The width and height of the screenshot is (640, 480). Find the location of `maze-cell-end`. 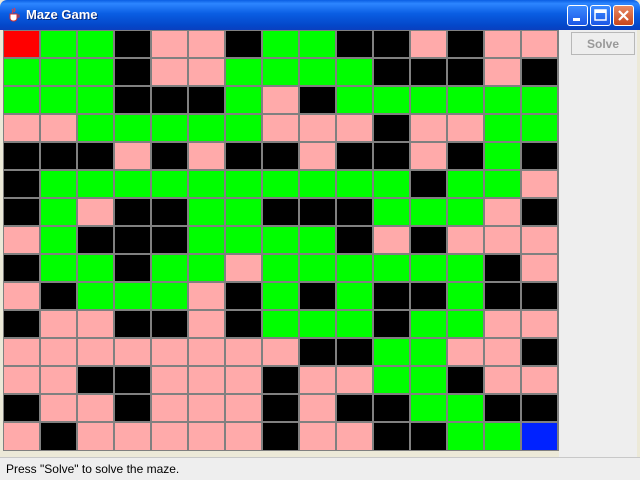

maze-cell-end is located at coordinates (539, 436).